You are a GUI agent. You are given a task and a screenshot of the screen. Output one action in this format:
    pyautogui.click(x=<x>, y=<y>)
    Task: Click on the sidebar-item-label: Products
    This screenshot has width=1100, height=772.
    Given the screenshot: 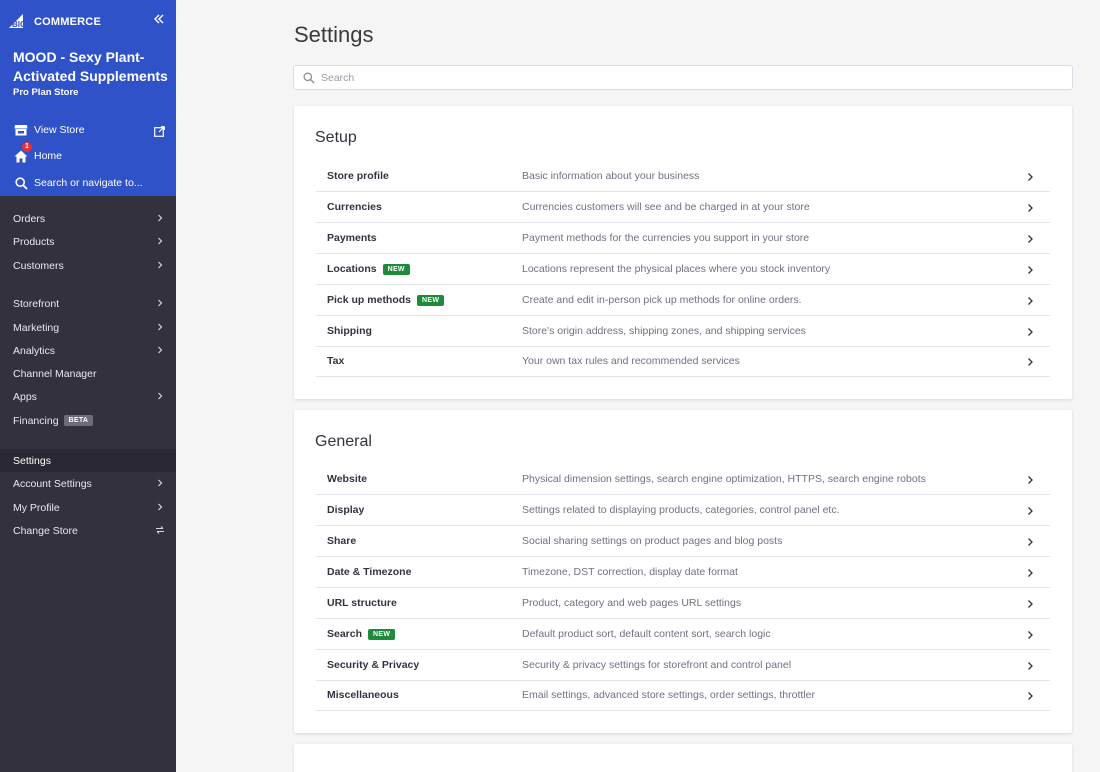 What is the action you would take?
    pyautogui.click(x=34, y=241)
    